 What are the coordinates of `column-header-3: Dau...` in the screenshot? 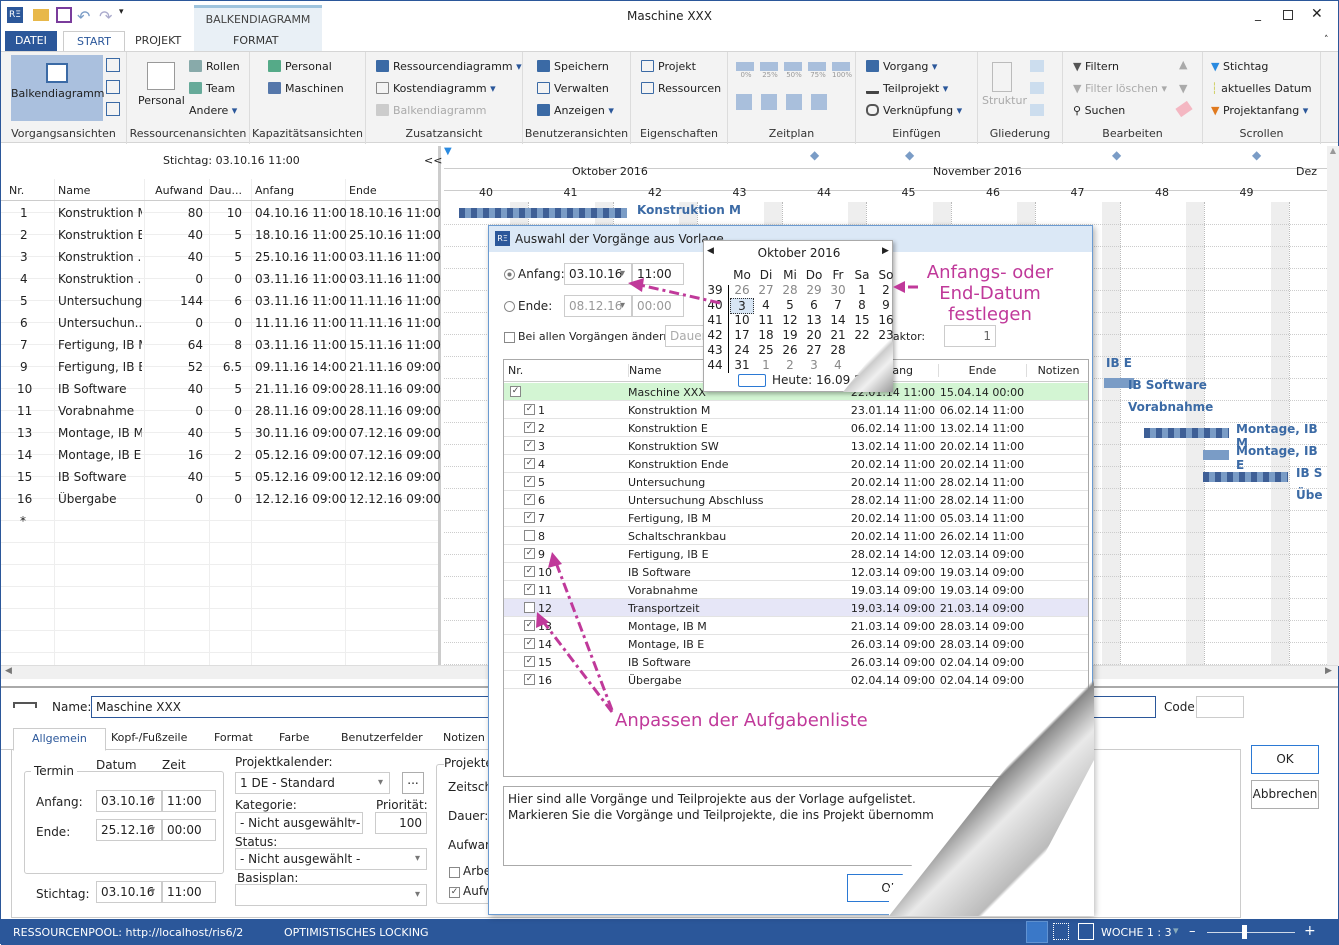 It's located at (225, 190).